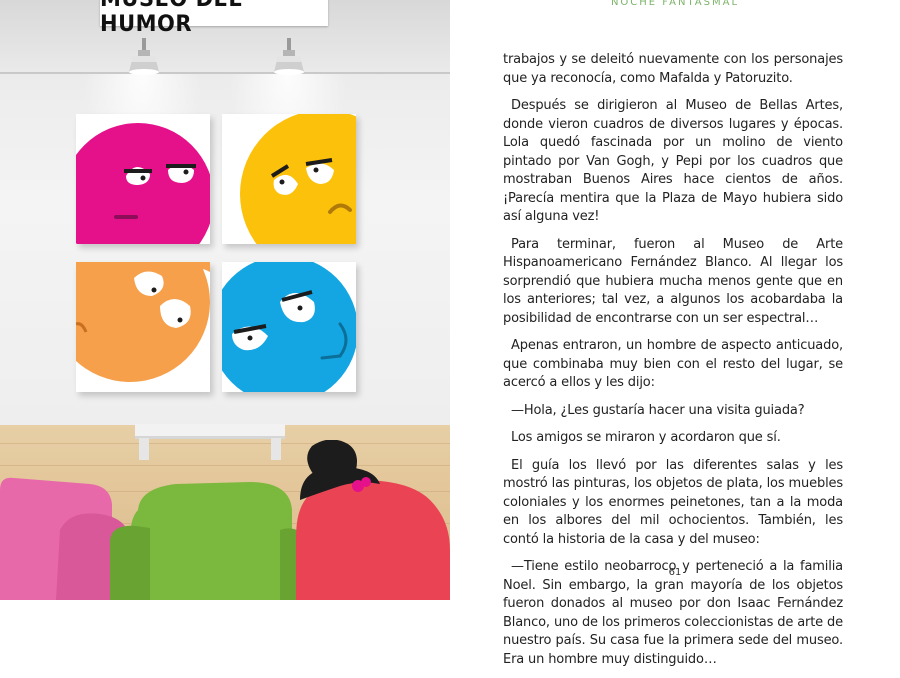 The image size is (900, 678). I want to click on ceiling-edge, so click(225, 73).